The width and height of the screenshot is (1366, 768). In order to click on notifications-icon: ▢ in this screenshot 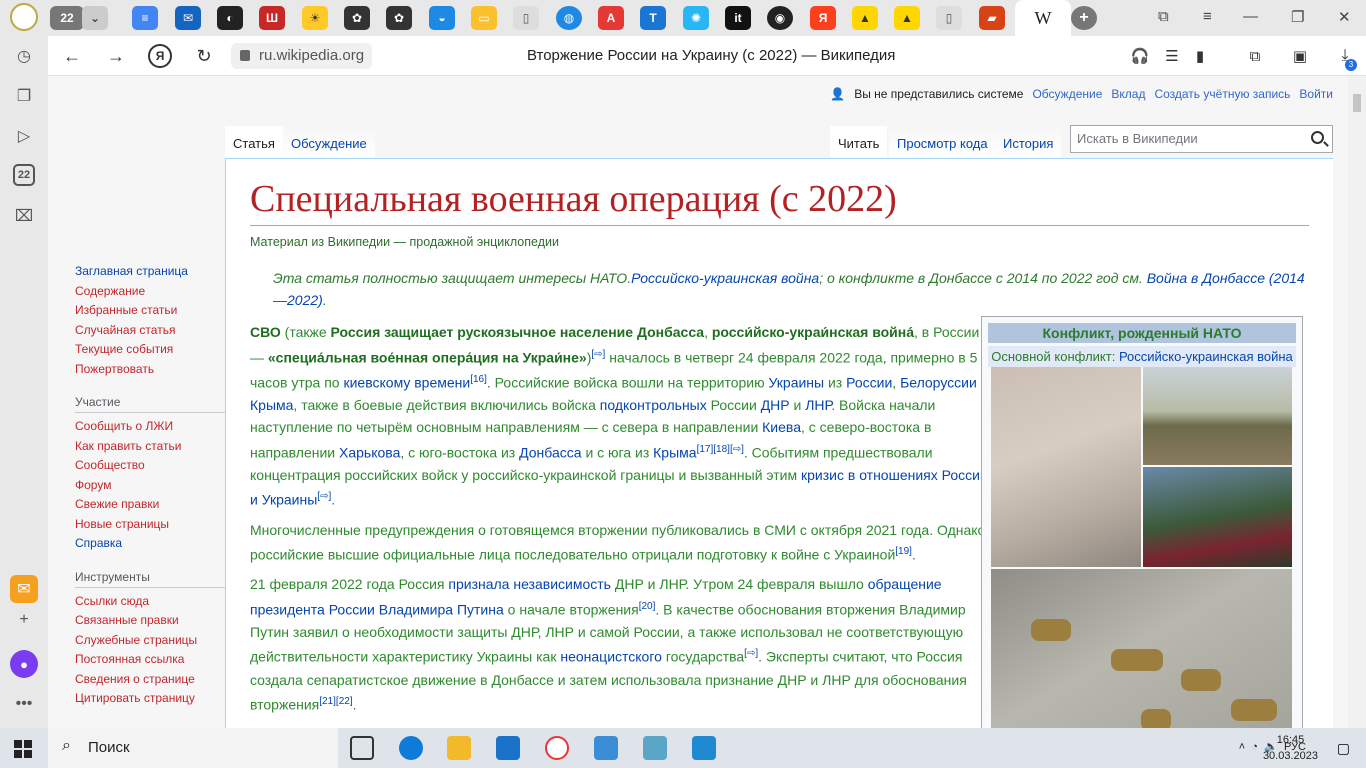, I will do `click(1343, 748)`.